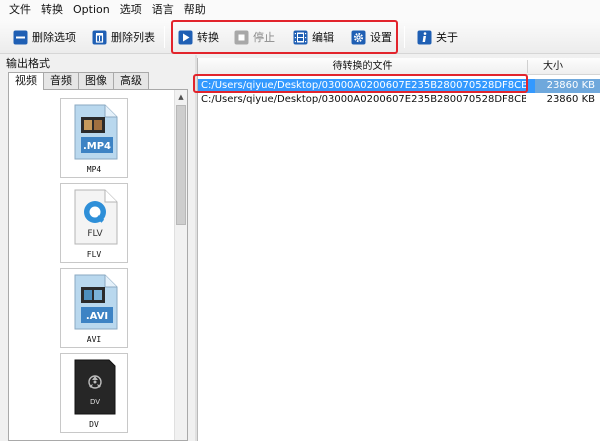 The width and height of the screenshot is (600, 441). I want to click on output-format-title: 输出格式, so click(28, 63).